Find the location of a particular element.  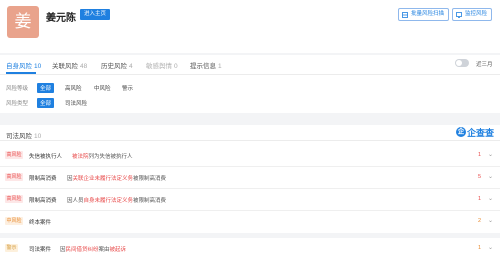

risk-row: 警示 司法案件 因民间借贷纠纷案由被起诉 1 ⌄ is located at coordinates (250, 249).